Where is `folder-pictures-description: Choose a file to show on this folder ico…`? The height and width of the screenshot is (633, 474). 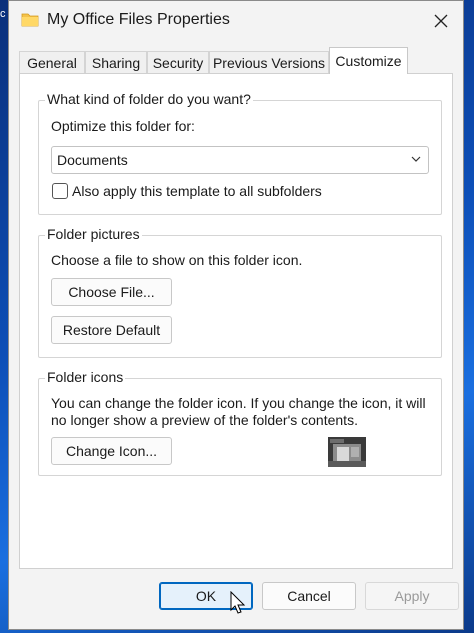 folder-pictures-description: Choose a file to show on this folder ico… is located at coordinates (177, 260).